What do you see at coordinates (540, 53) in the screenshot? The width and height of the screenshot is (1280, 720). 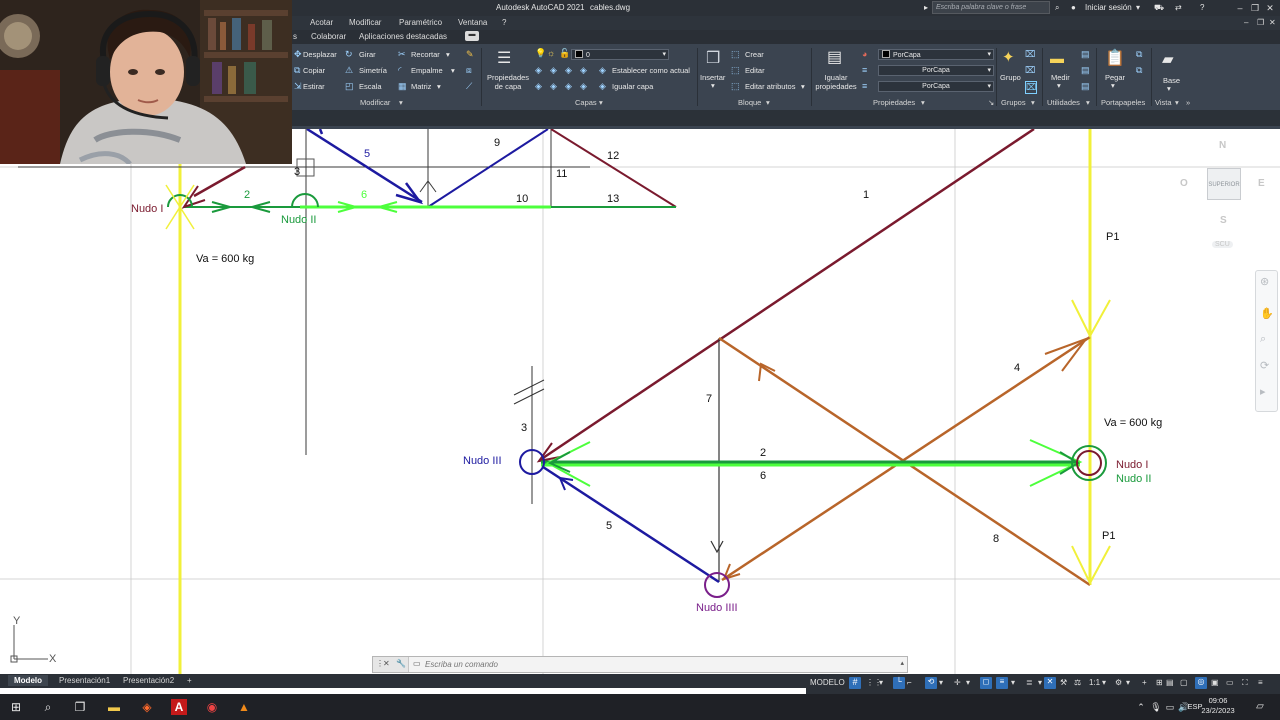 I see `bulb-icon: 💡` at bounding box center [540, 53].